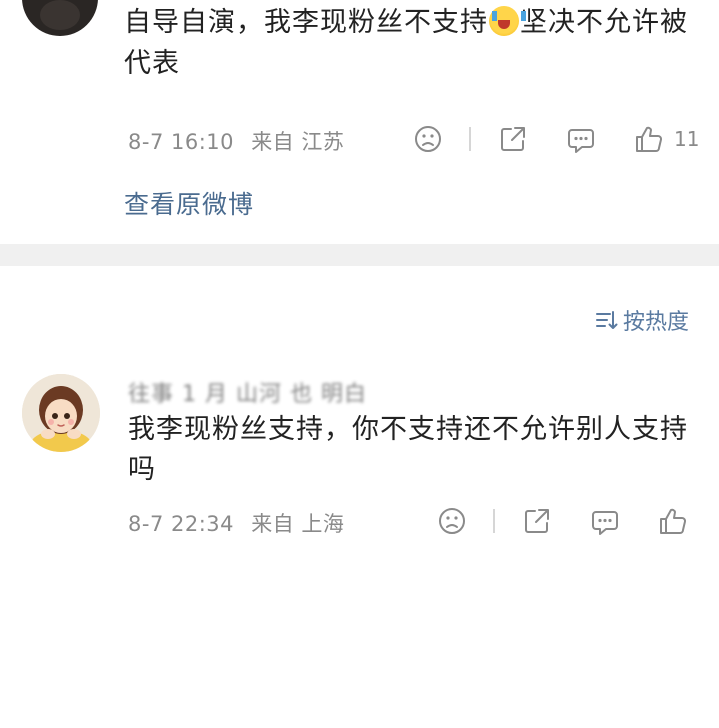 Image resolution: width=719 pixels, height=728 pixels. I want to click on comment-share-icon, so click(537, 521).